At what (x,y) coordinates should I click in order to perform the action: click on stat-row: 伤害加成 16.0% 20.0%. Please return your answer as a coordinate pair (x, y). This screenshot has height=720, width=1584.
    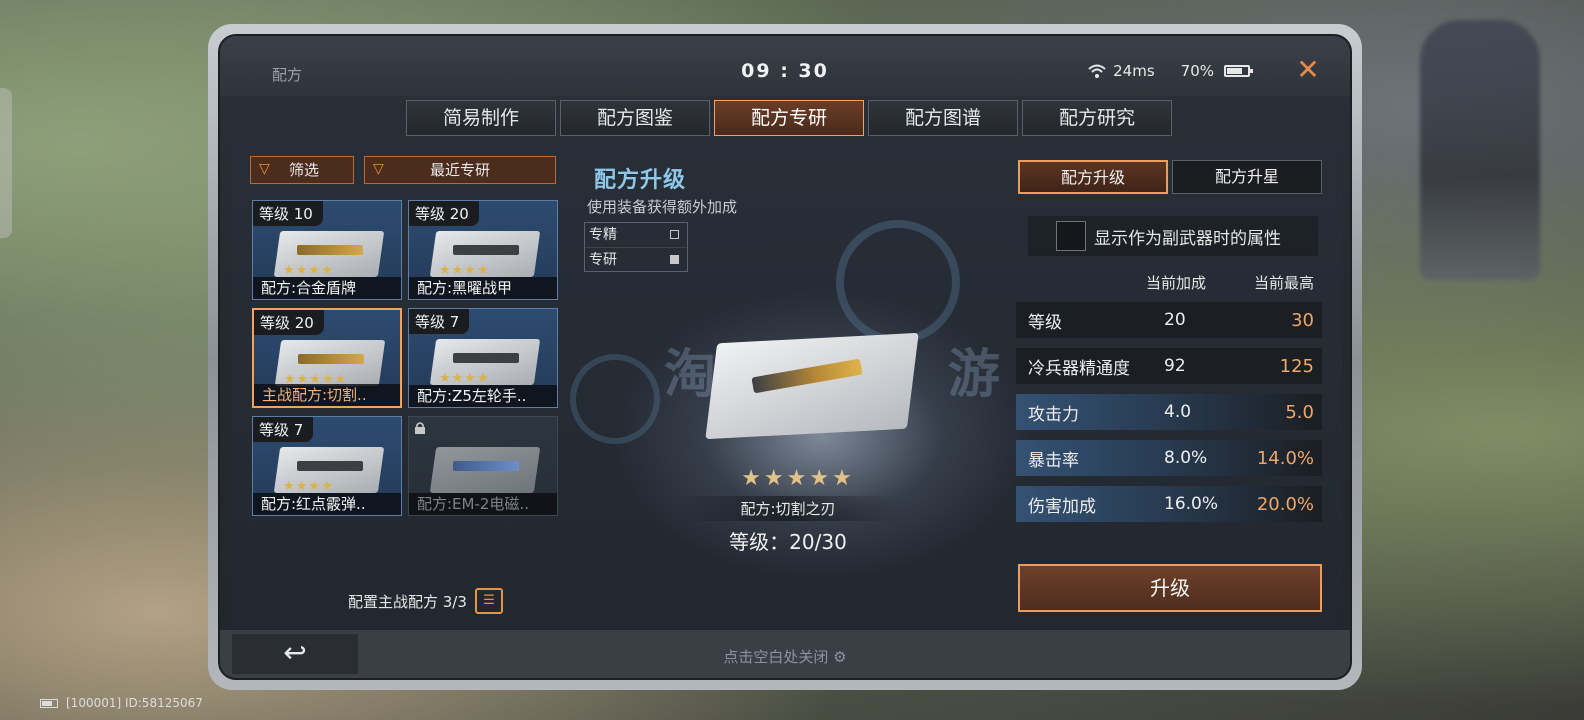
    Looking at the image, I should click on (1169, 504).